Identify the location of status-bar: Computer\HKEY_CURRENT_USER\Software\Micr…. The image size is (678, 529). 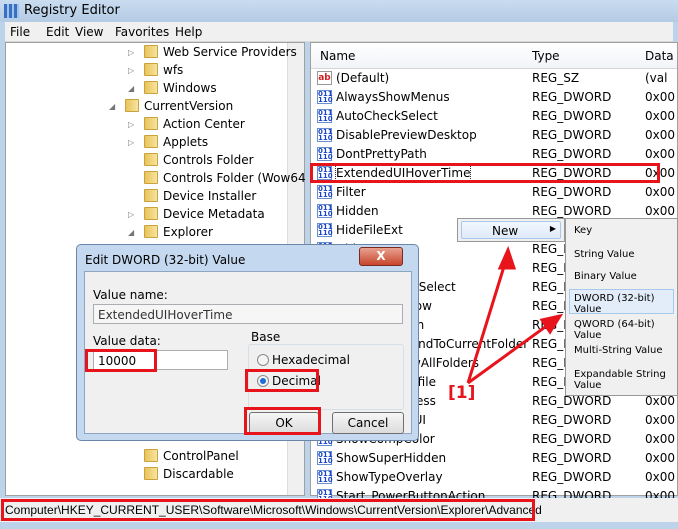
(339, 510).